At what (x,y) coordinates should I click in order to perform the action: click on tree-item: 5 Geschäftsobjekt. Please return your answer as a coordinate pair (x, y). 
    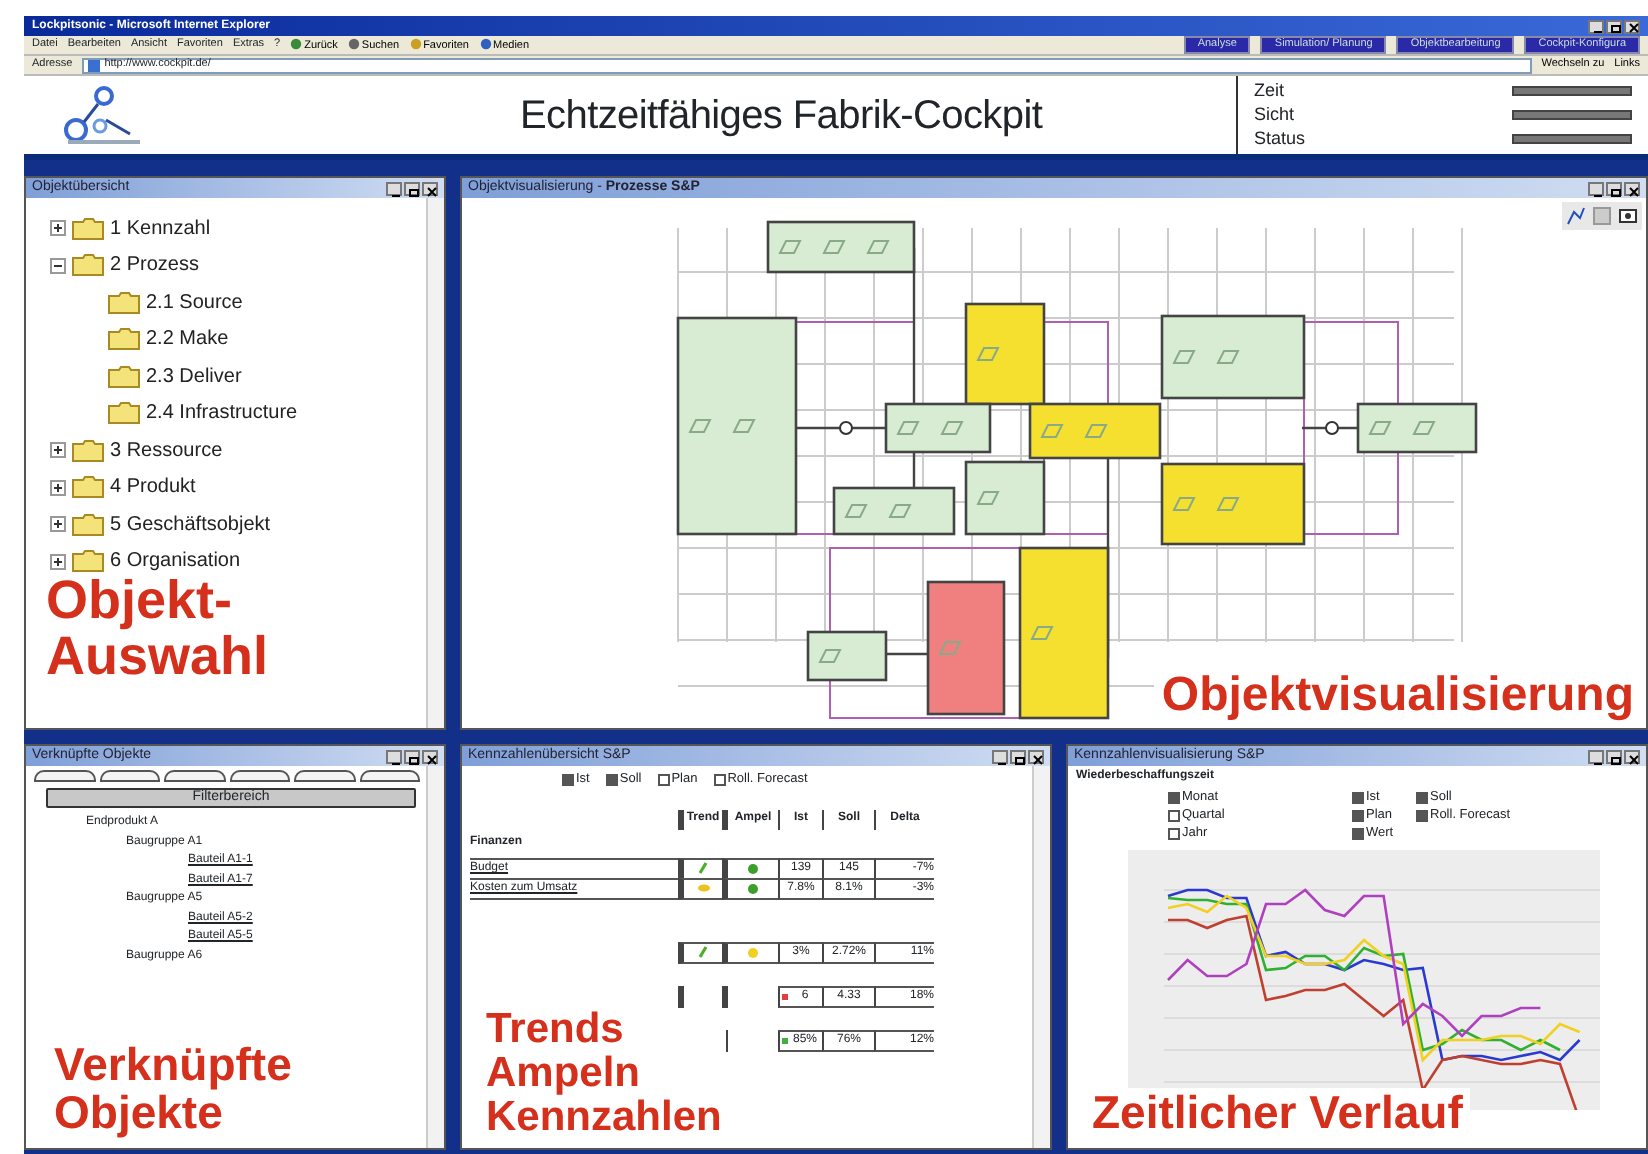
    Looking at the image, I should click on (190, 524).